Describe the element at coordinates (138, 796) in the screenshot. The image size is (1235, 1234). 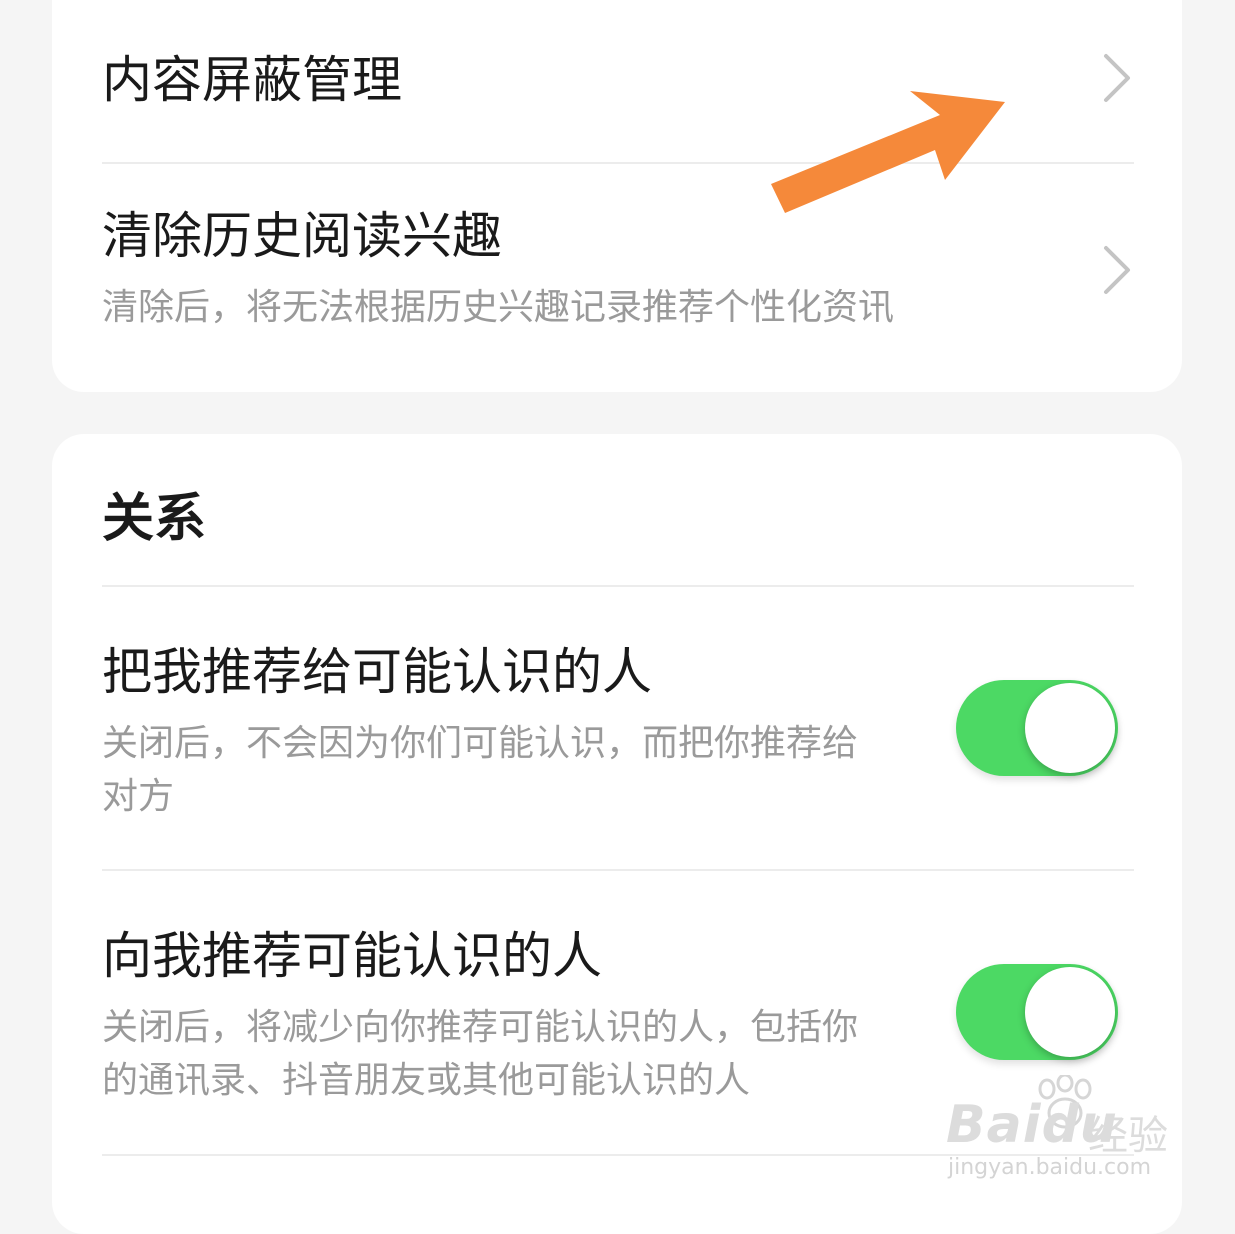
I see `recommend-me-description-line2: 对方` at that location.